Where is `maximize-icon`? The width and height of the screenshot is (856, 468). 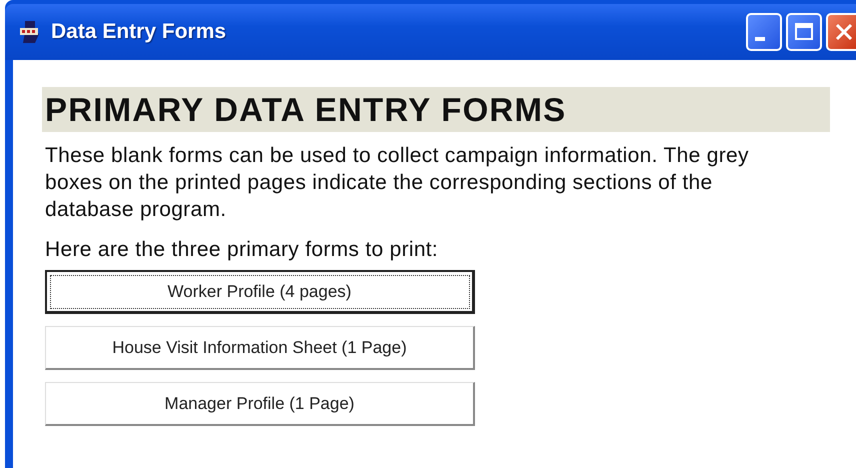 maximize-icon is located at coordinates (804, 32).